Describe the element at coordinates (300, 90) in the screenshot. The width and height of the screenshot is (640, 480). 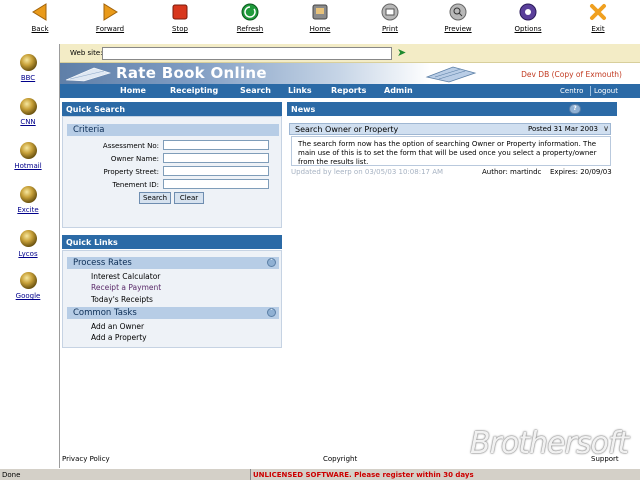
I see `nav-links: Links` at that location.